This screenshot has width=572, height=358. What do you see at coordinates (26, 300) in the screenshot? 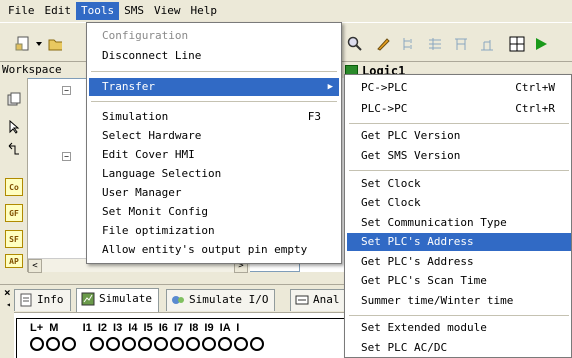
I see `info-icon` at bounding box center [26, 300].